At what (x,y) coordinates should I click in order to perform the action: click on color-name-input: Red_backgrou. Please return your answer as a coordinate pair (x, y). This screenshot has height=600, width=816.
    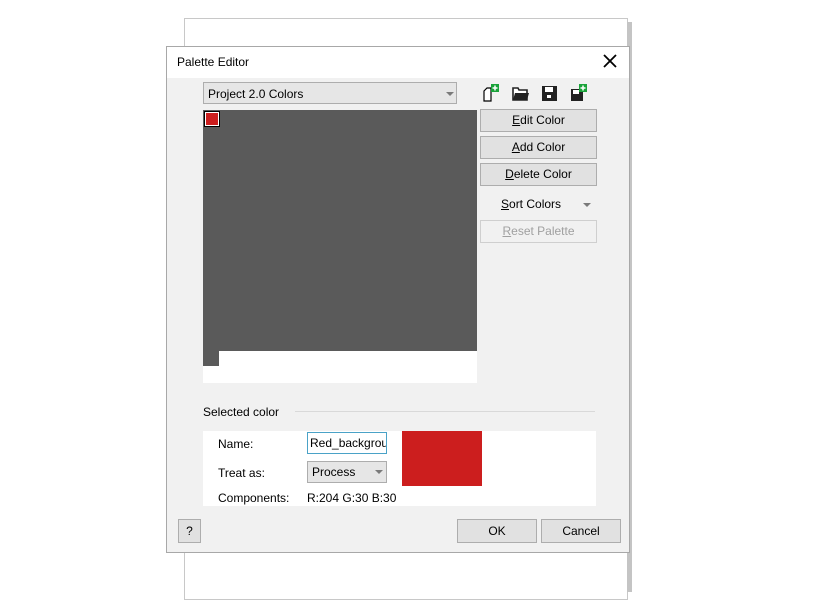
    Looking at the image, I should click on (347, 443).